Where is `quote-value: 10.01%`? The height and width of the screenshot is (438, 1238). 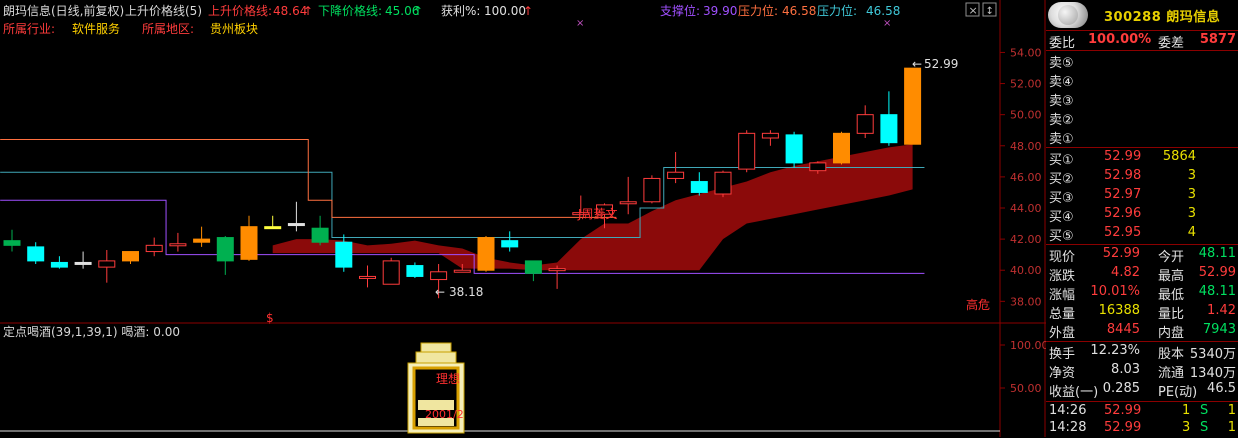
quote-value: 10.01% is located at coordinates (1115, 291).